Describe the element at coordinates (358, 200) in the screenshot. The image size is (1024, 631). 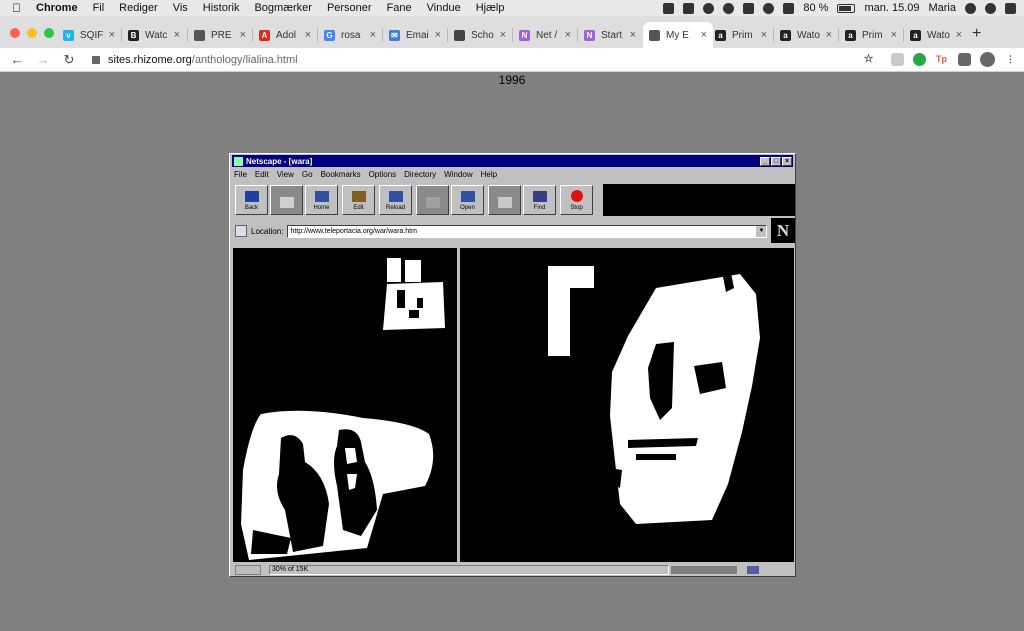
I see `ns-button-edit: Edit` at that location.